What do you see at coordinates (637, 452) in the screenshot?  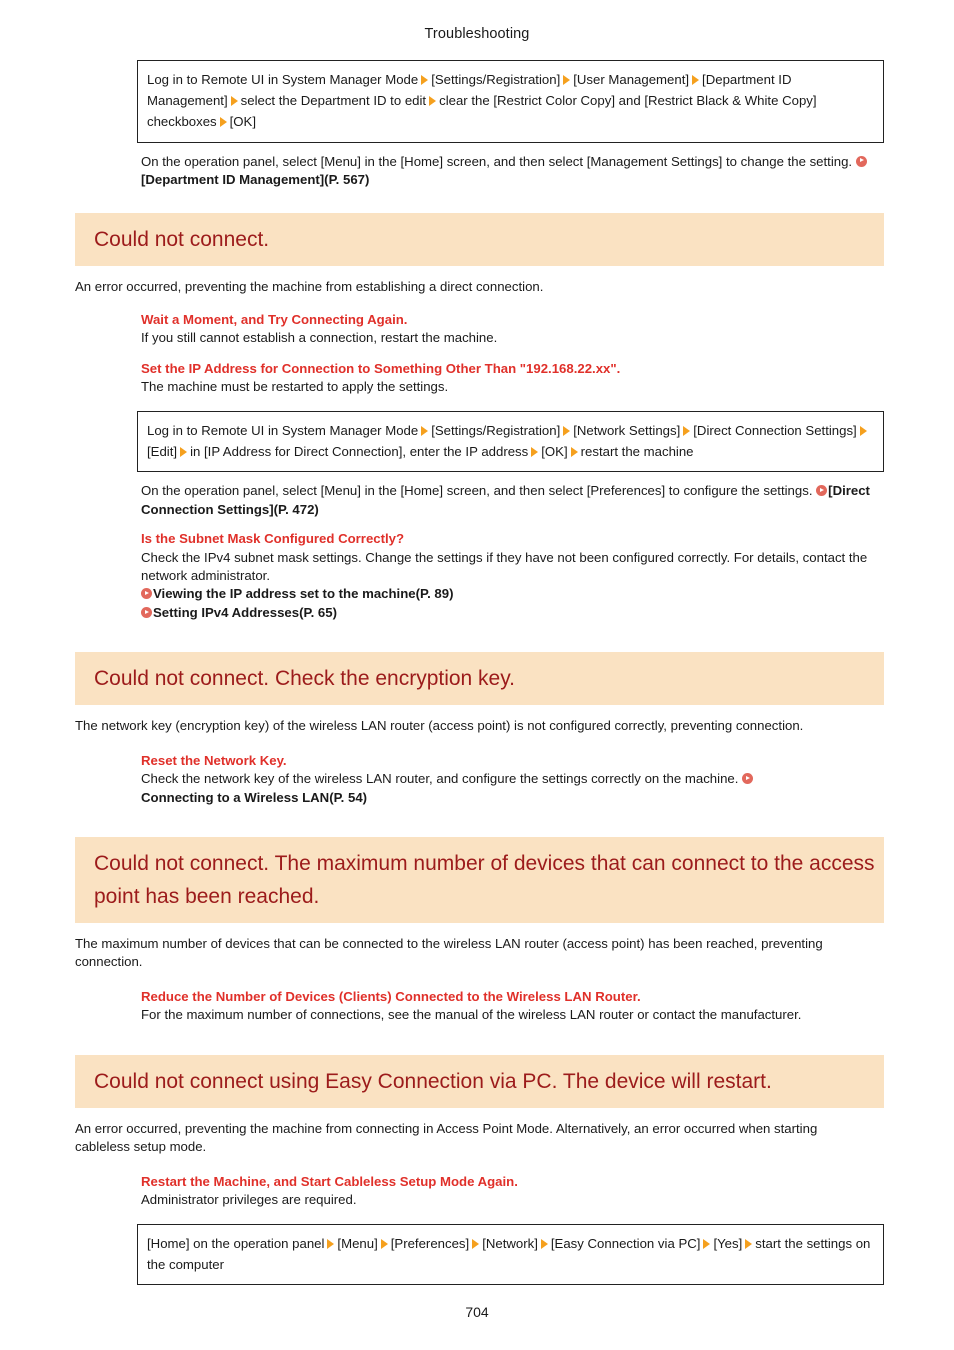 I see `procedure-segment: restart the machine` at bounding box center [637, 452].